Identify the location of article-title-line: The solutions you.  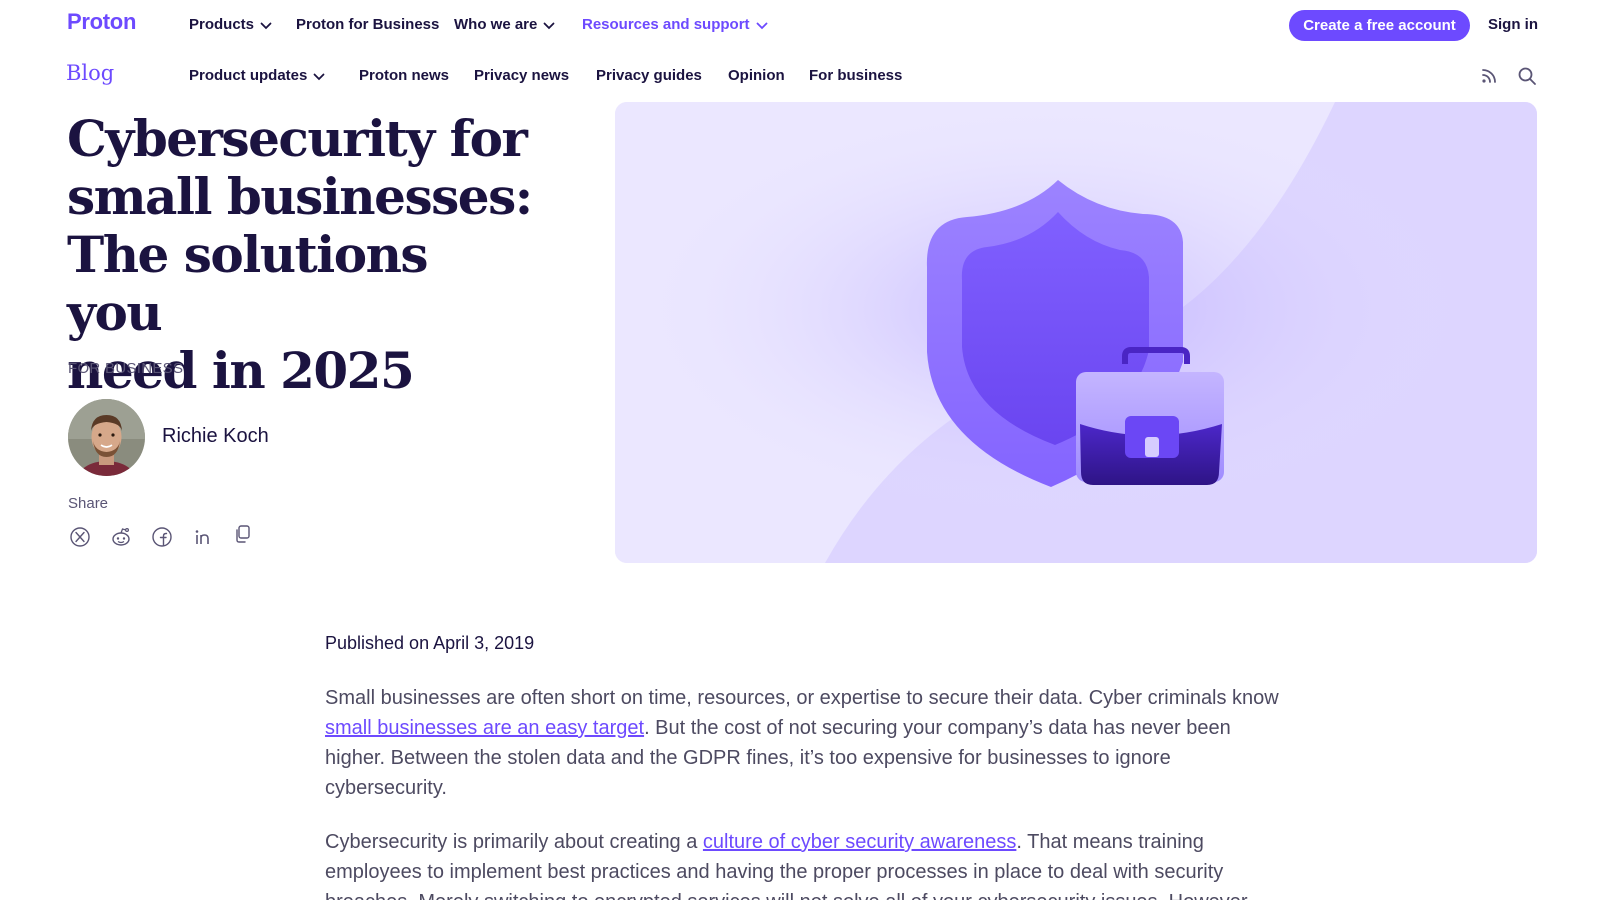
(248, 283).